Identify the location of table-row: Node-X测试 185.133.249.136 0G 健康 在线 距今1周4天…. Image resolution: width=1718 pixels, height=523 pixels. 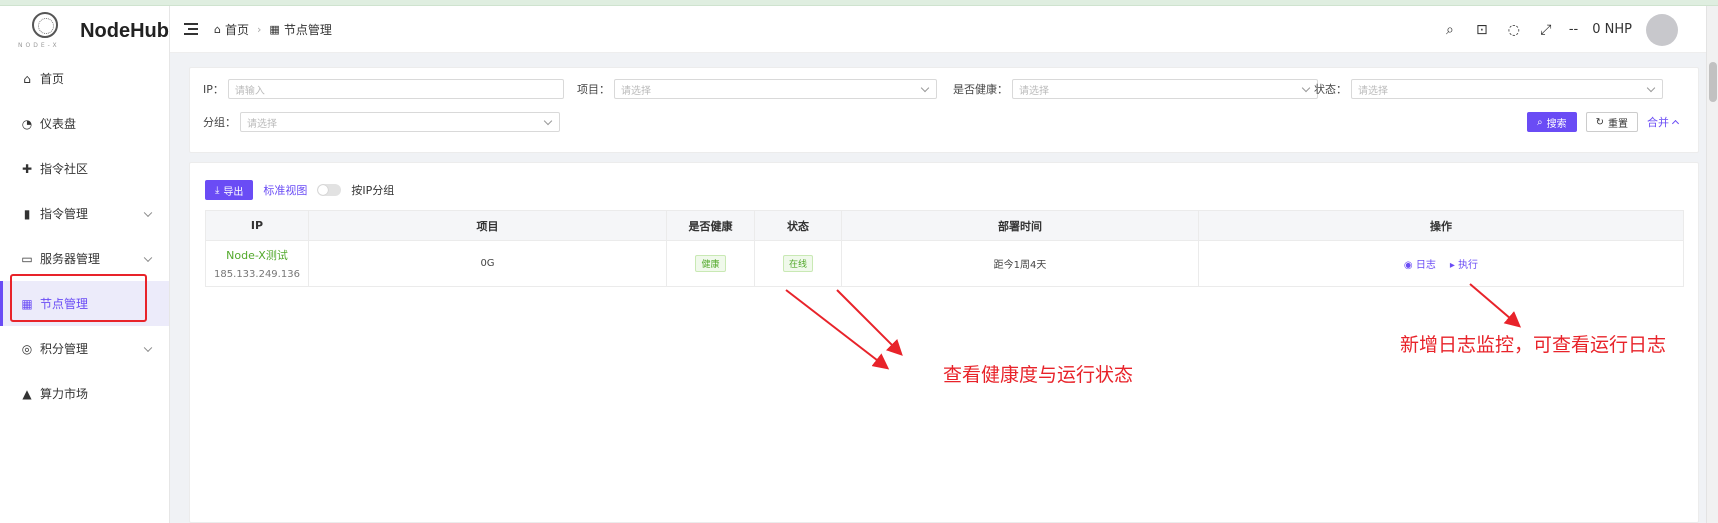
(944, 263).